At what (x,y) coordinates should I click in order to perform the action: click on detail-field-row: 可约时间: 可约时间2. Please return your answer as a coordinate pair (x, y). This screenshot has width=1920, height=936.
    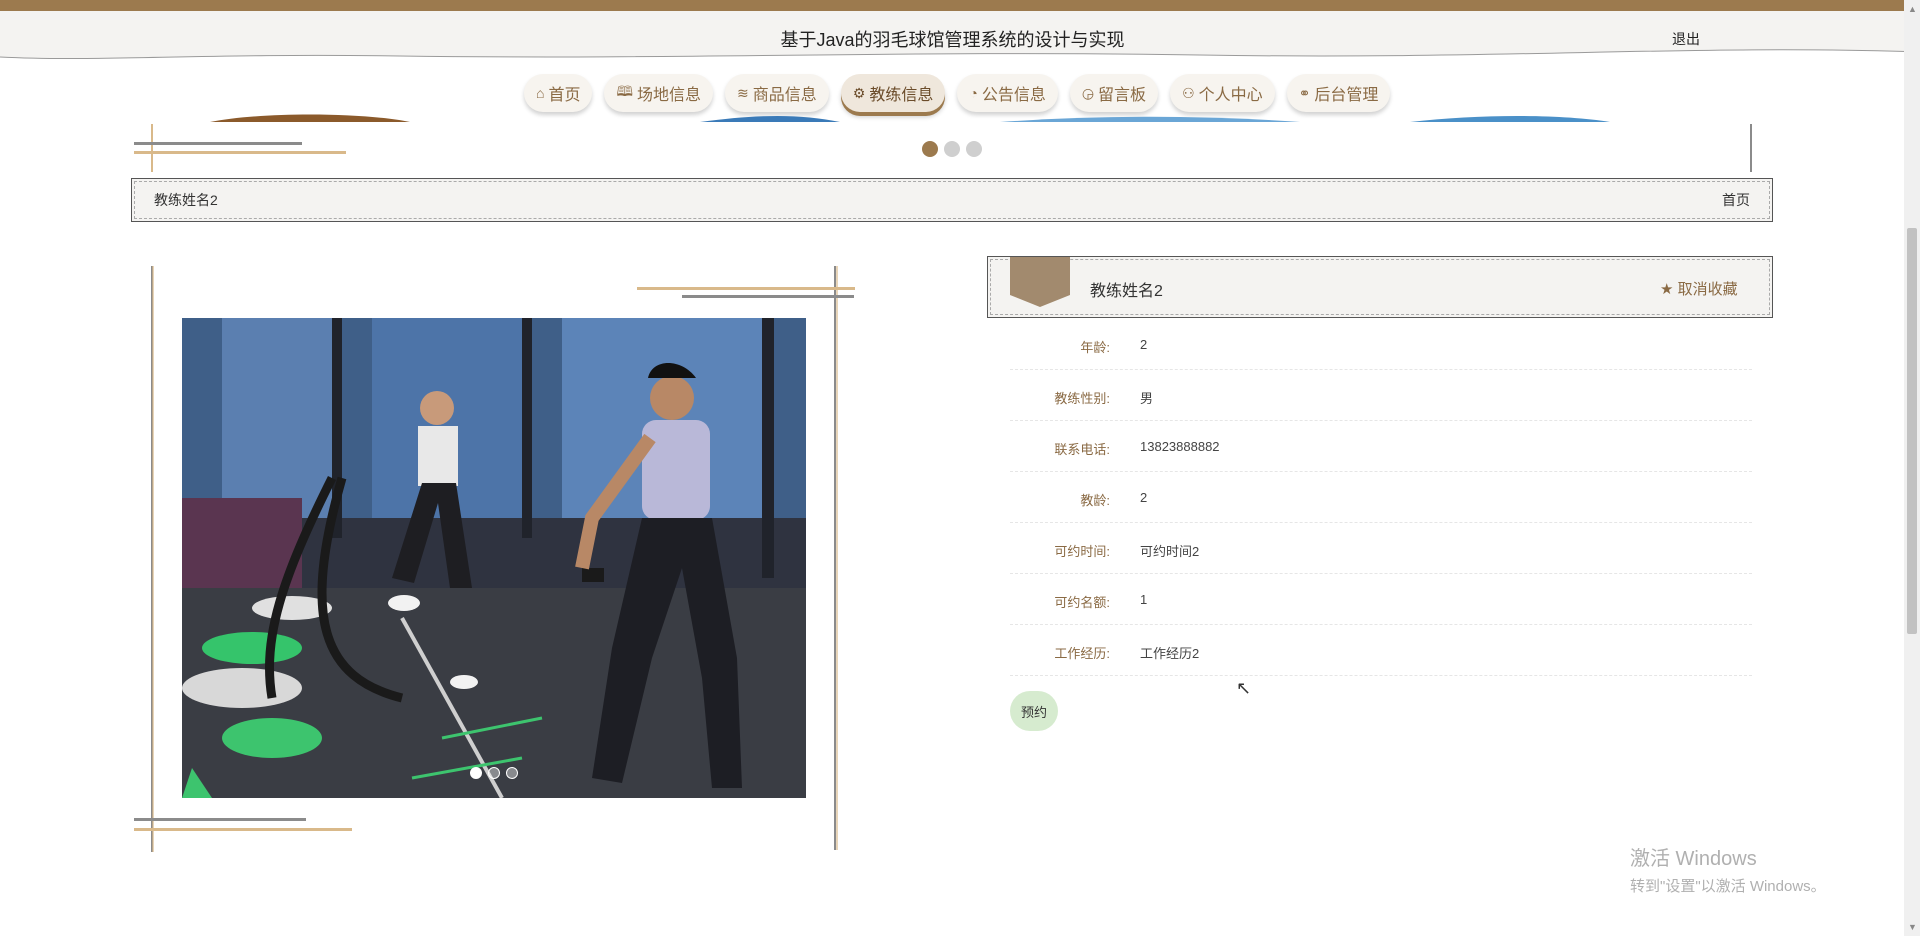
    Looking at the image, I should click on (1381, 548).